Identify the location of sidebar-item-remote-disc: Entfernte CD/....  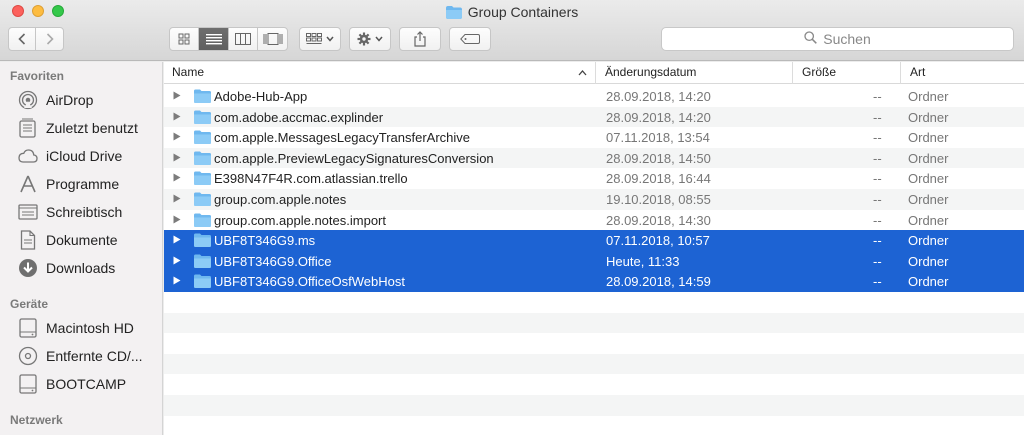
(80, 356).